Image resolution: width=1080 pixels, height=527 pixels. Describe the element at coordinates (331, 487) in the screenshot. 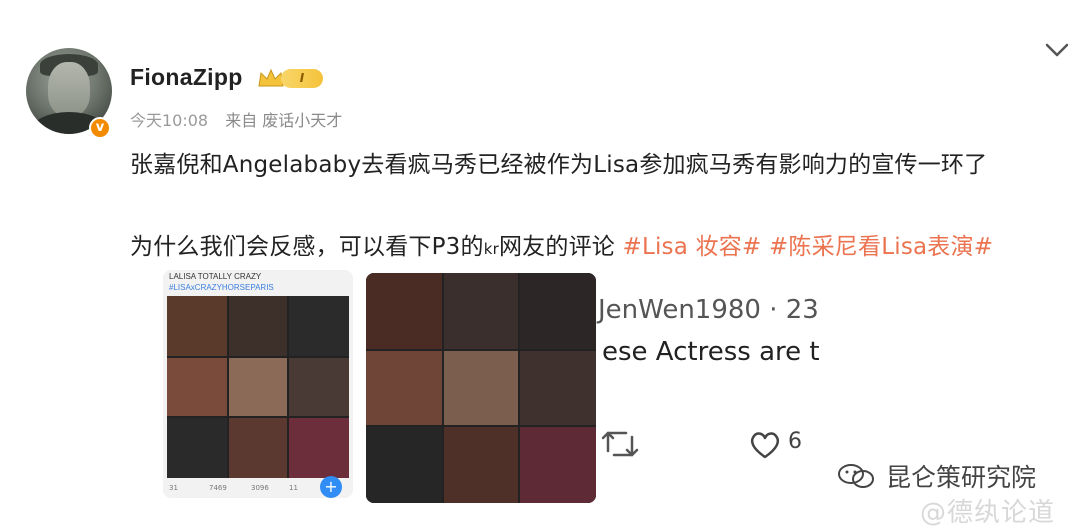

I see `plus-icon: +` at that location.